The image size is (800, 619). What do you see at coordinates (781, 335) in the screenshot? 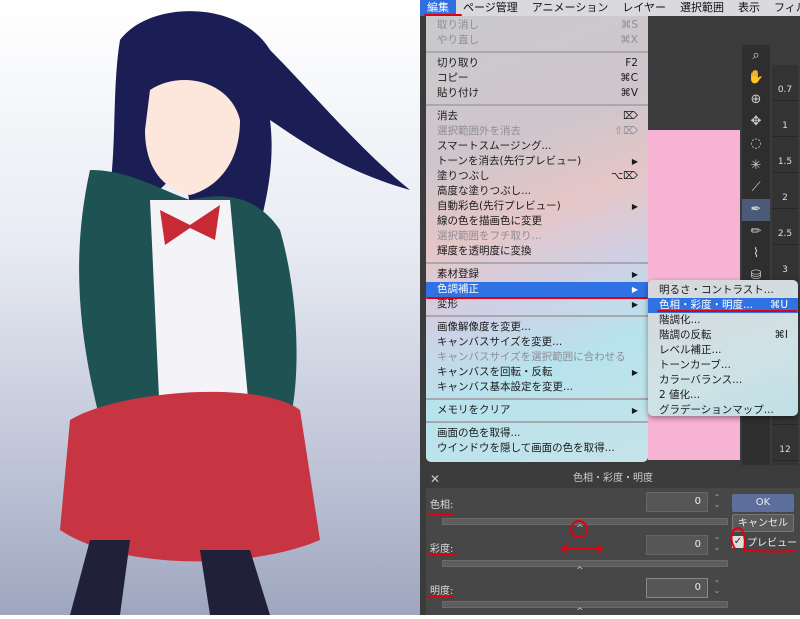
I see `menu-item-shortcut: ⌘I` at bounding box center [781, 335].